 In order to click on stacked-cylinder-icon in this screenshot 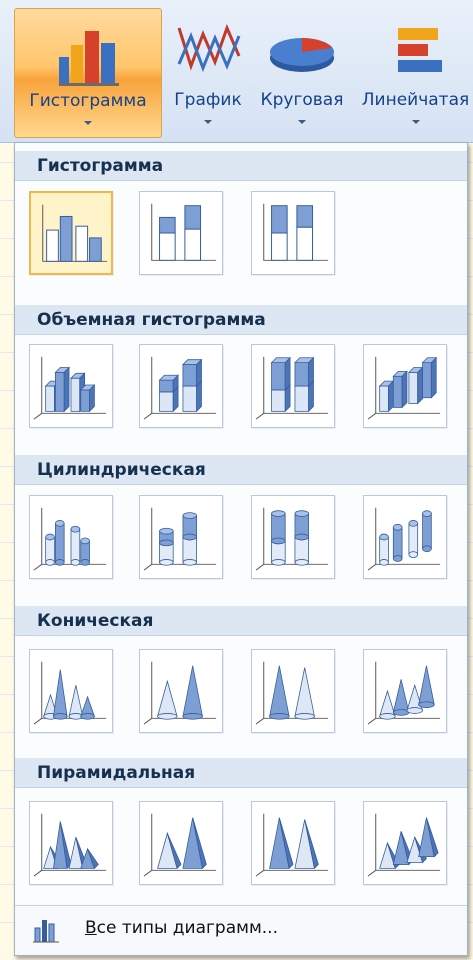, I will do `click(180, 539)`.